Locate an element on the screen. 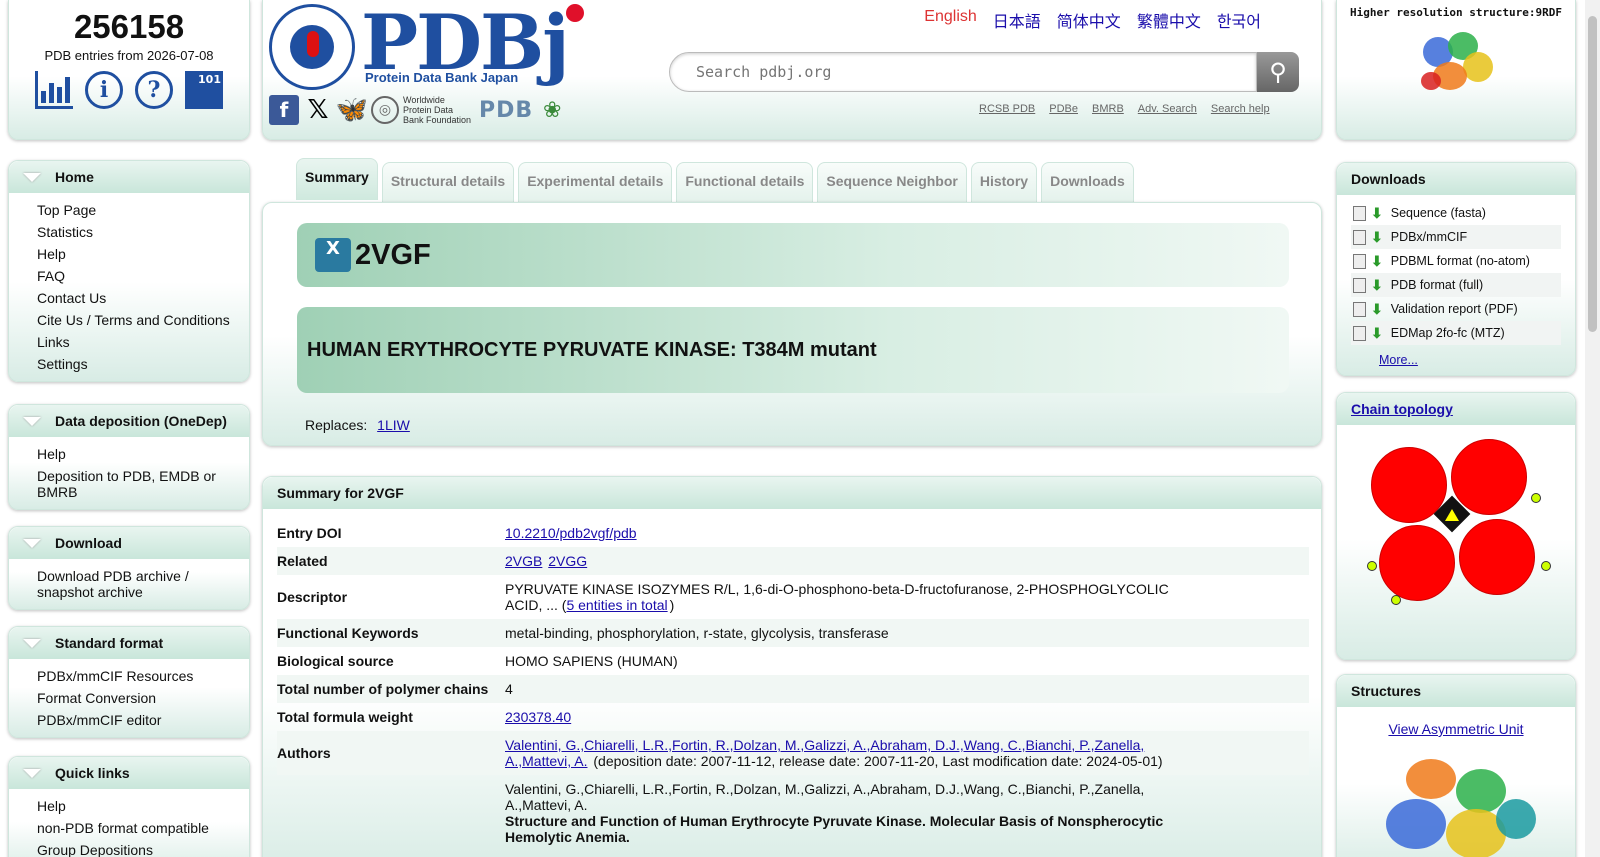 The width and height of the screenshot is (1600, 857). link-adv-search: Adv. Search is located at coordinates (1167, 109).